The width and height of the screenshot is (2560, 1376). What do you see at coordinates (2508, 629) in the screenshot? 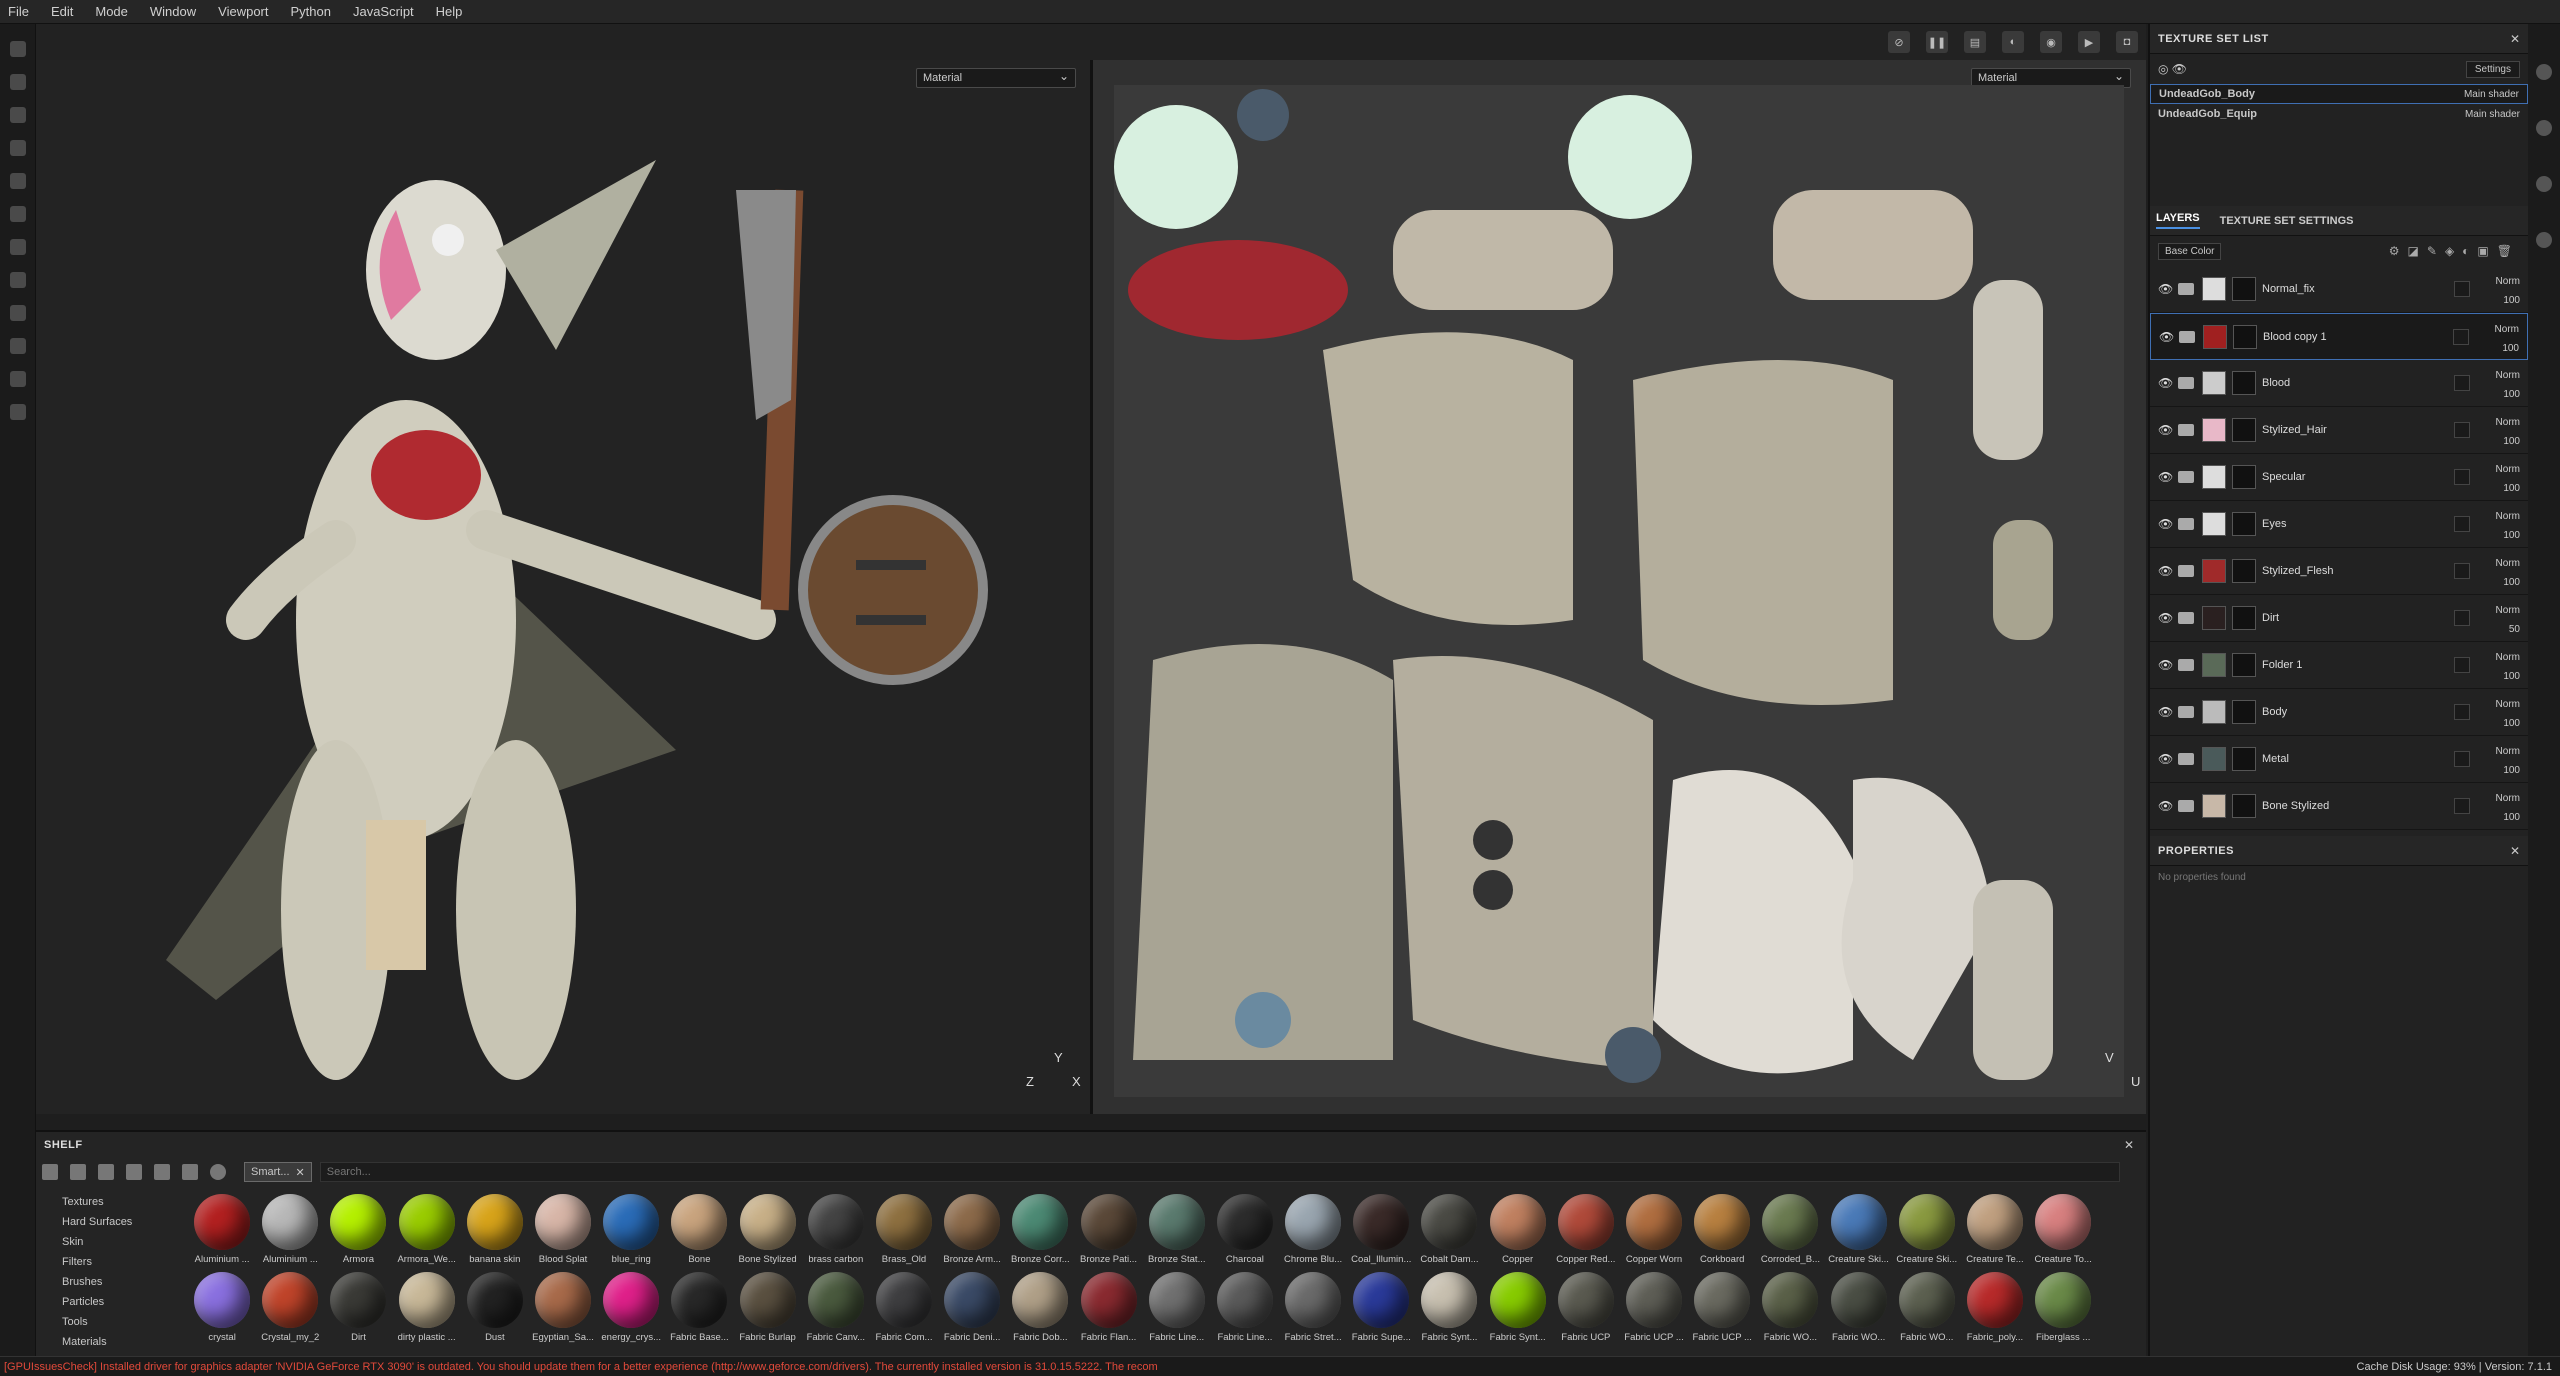
I see `layer-opacity: 50` at bounding box center [2508, 629].